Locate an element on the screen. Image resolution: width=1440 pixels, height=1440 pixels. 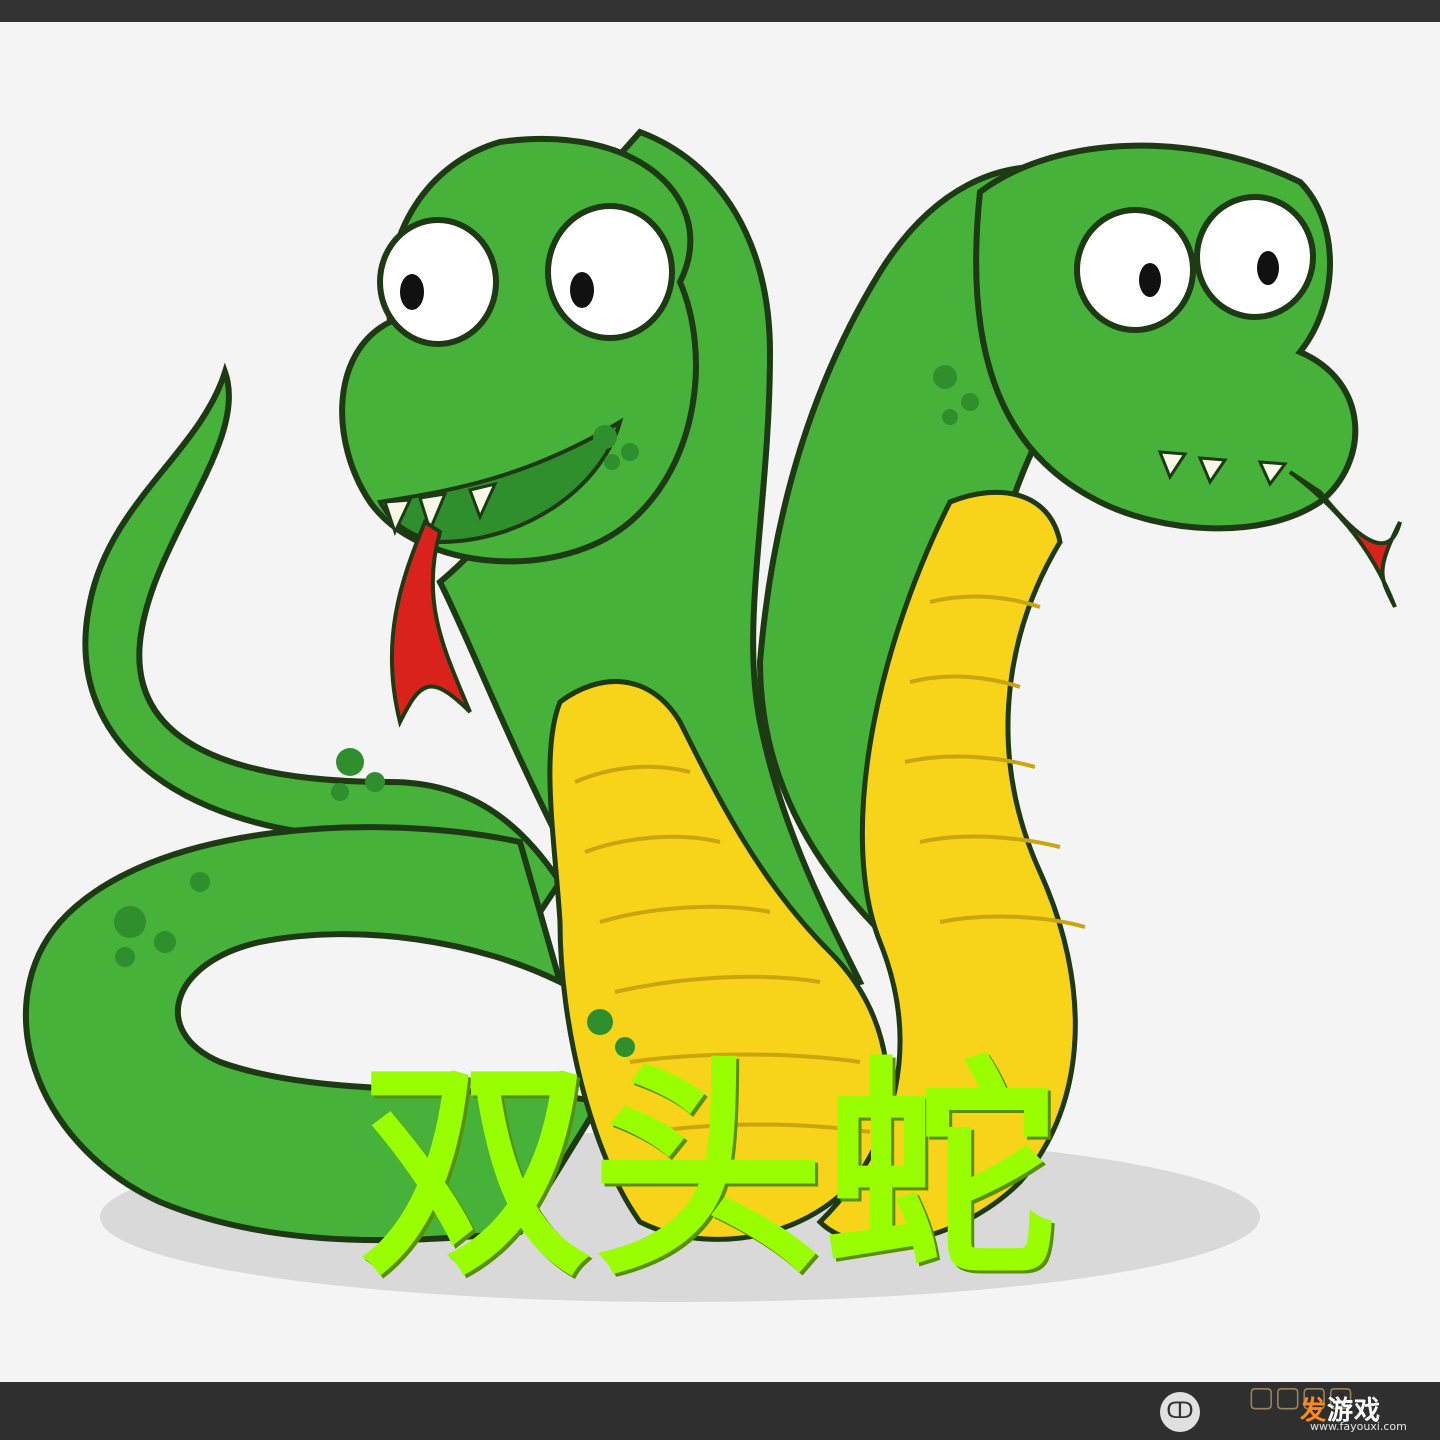
watermark-logo-icon: ↀ is located at coordinates (1180, 1412).